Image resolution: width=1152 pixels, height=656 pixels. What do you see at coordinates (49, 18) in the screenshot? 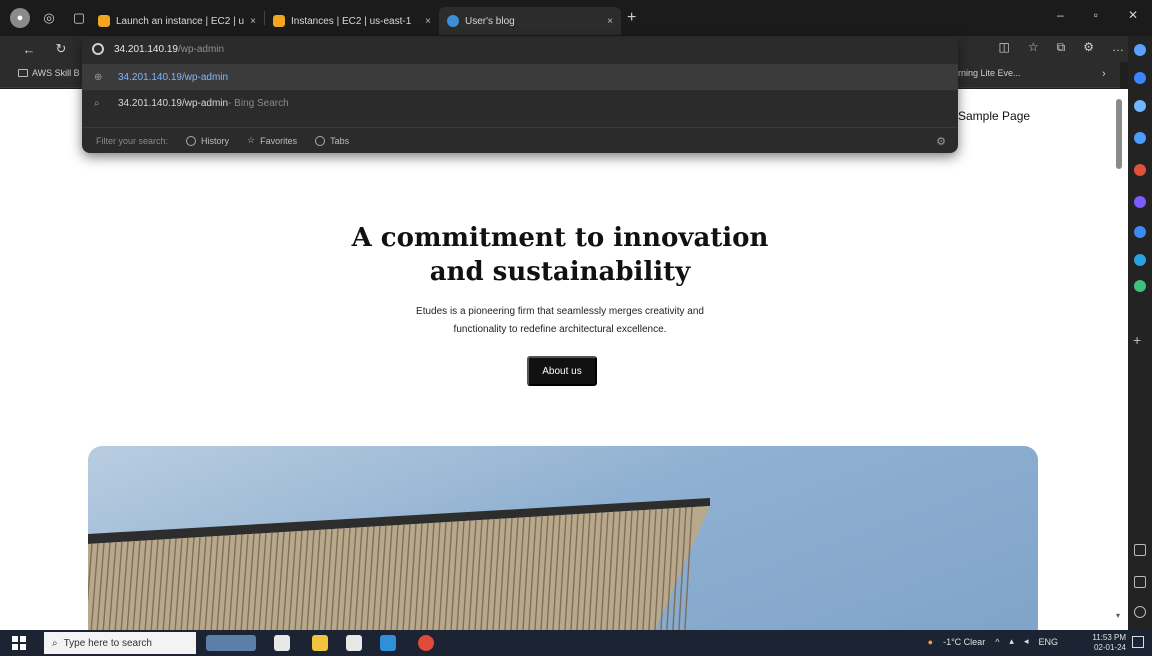
I see `workspaces-icon: ◎` at bounding box center [49, 18].